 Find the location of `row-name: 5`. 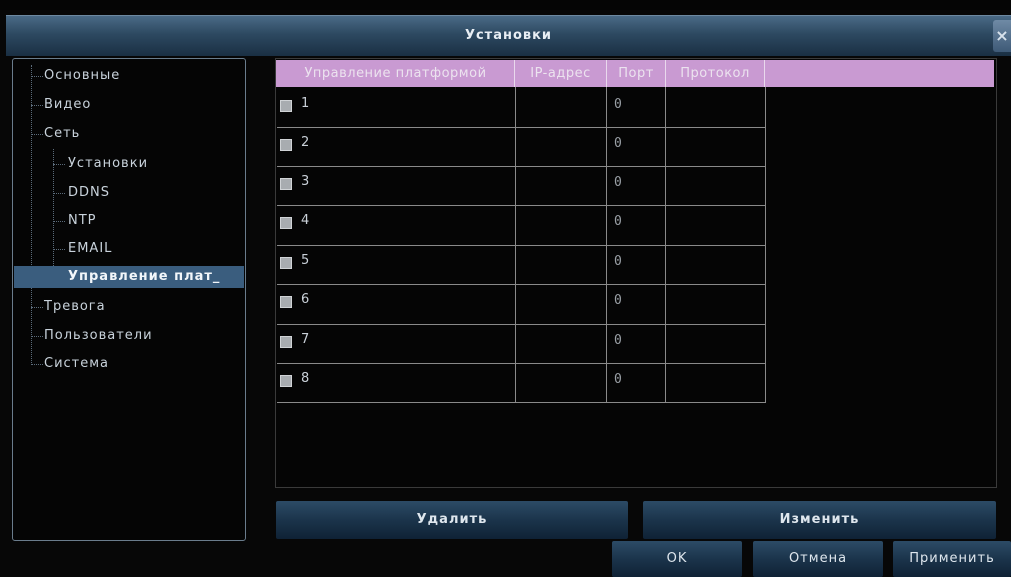

row-name: 5 is located at coordinates (305, 260).